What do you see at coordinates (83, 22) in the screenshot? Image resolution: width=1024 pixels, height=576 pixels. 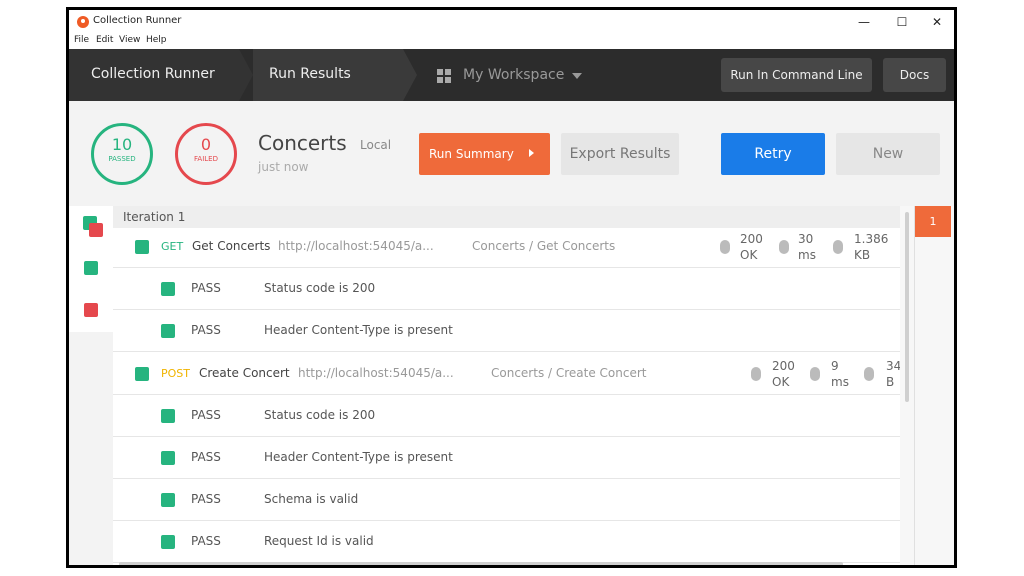 I see `postman-logo-icon` at bounding box center [83, 22].